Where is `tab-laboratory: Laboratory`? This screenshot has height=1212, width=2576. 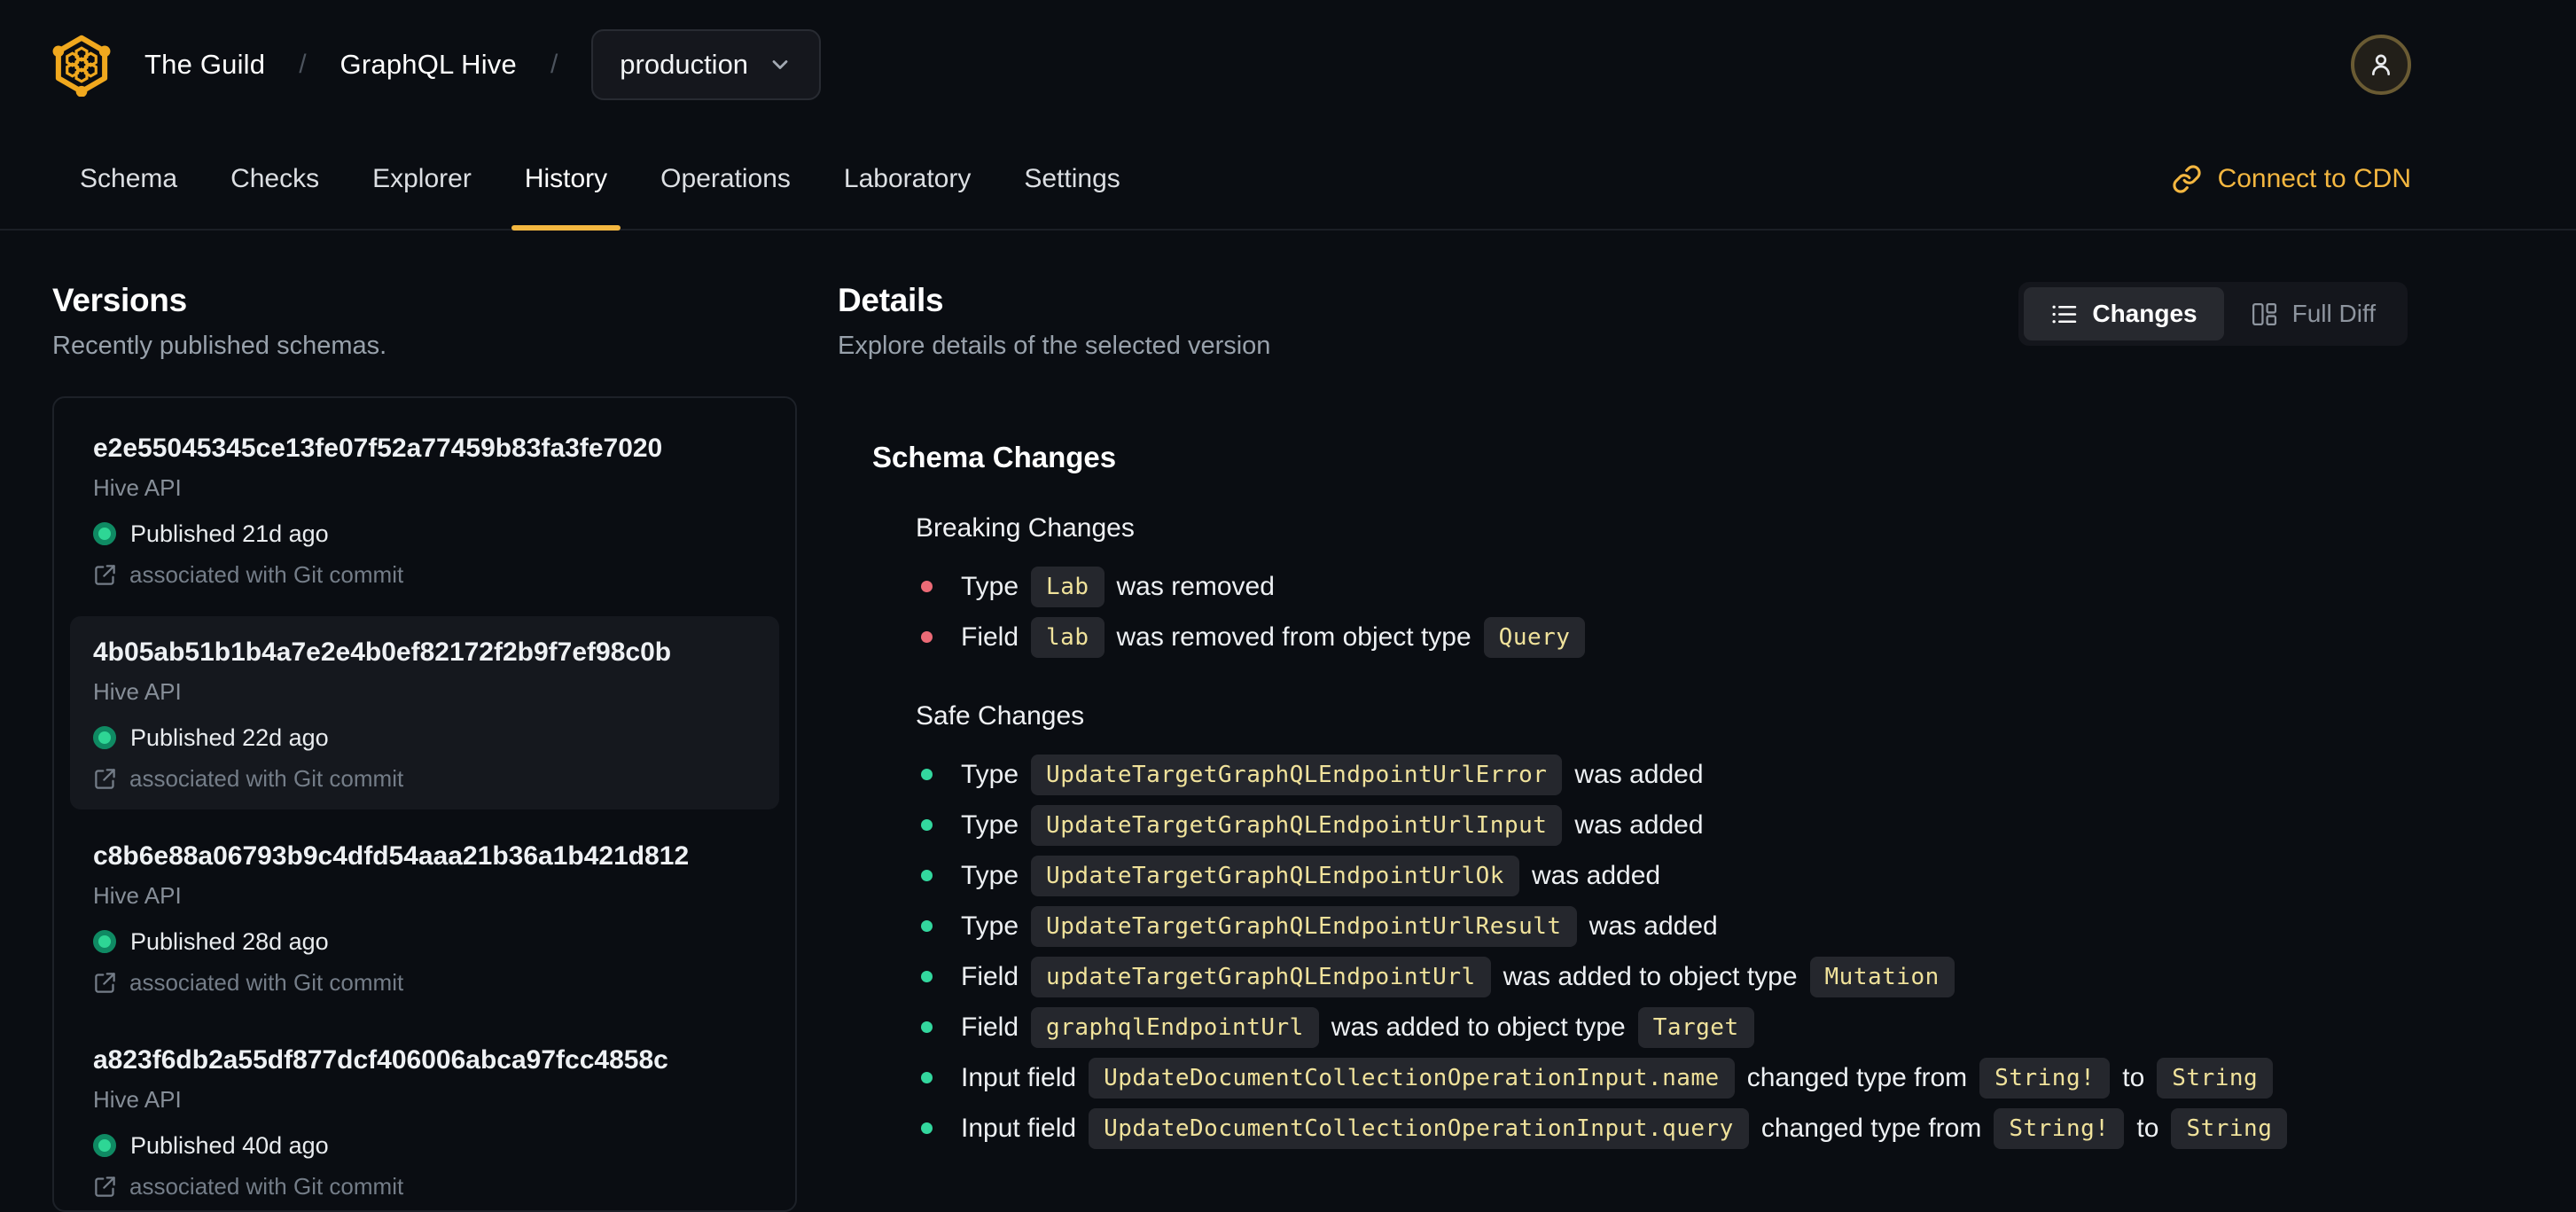 tab-laboratory: Laboratory is located at coordinates (907, 179).